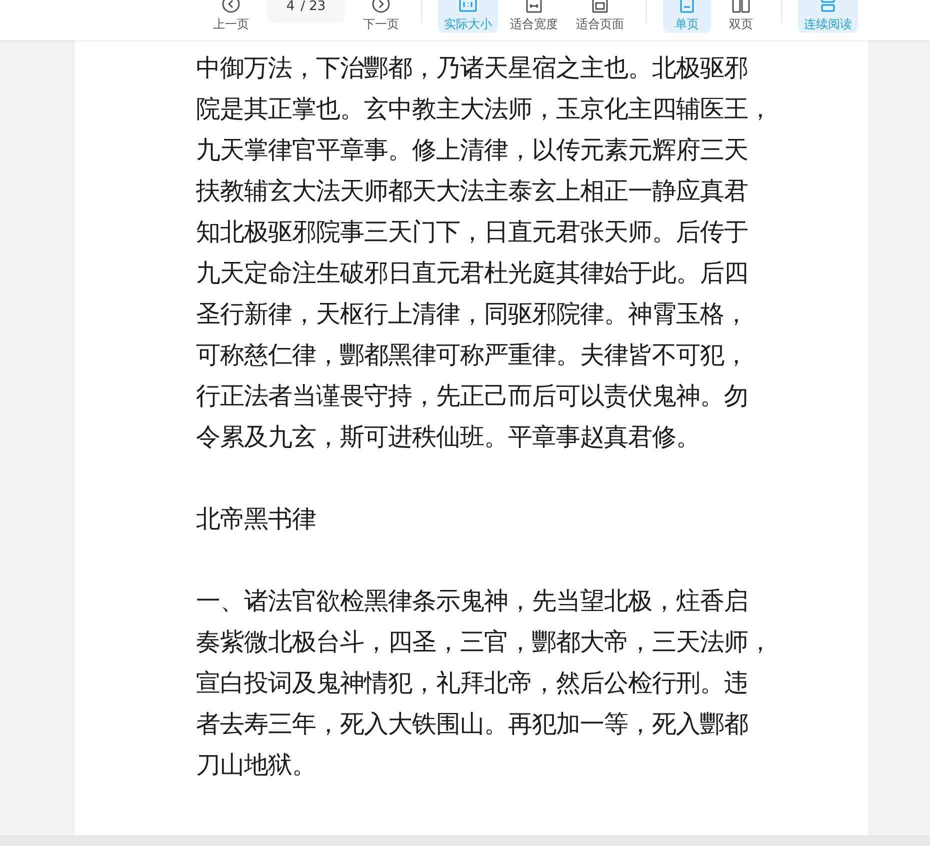  What do you see at coordinates (600, 16) in the screenshot?
I see `toolbar-button: 适合页面` at bounding box center [600, 16].